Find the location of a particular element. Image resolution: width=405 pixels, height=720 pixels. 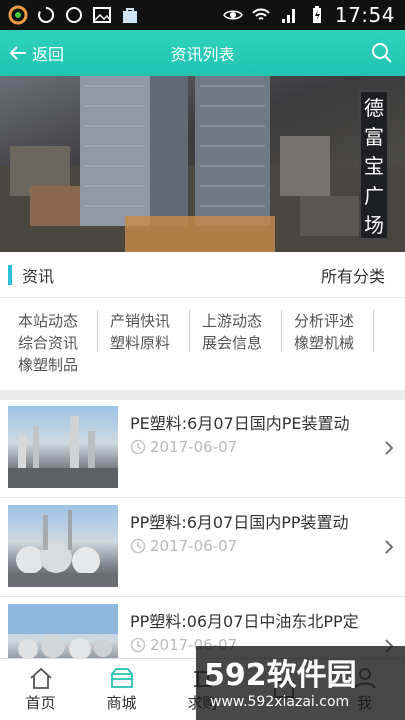

category-row: 综合资讯 塑料原料 展会信息 橡塑机械 is located at coordinates (211, 343).